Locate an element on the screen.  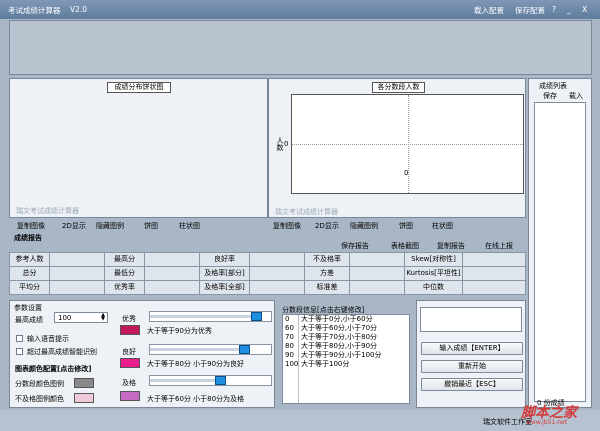
undo-last-button: 撤销最近【ESC】 is located at coordinates (472, 384).